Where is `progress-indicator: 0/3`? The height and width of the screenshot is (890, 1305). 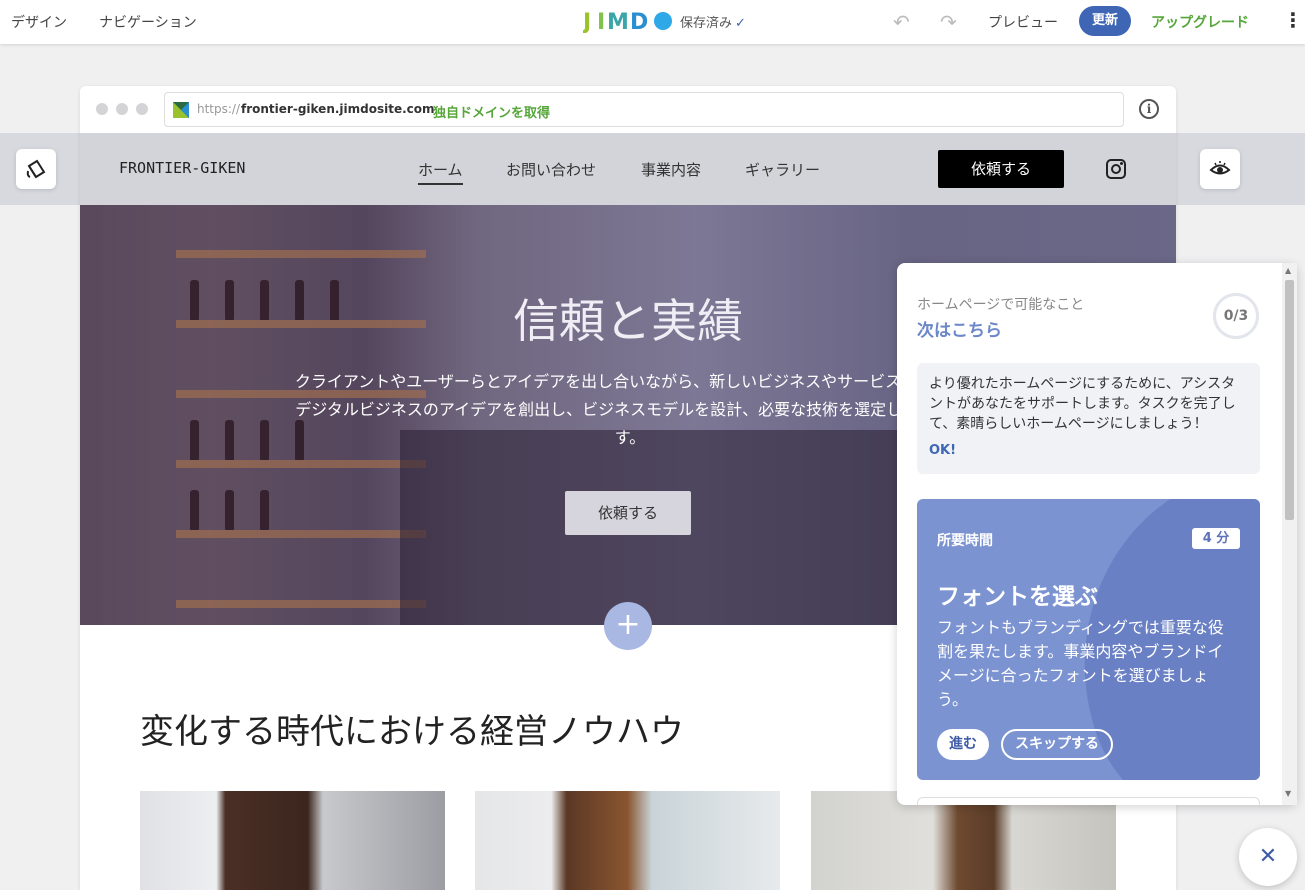 progress-indicator: 0/3 is located at coordinates (1236, 316).